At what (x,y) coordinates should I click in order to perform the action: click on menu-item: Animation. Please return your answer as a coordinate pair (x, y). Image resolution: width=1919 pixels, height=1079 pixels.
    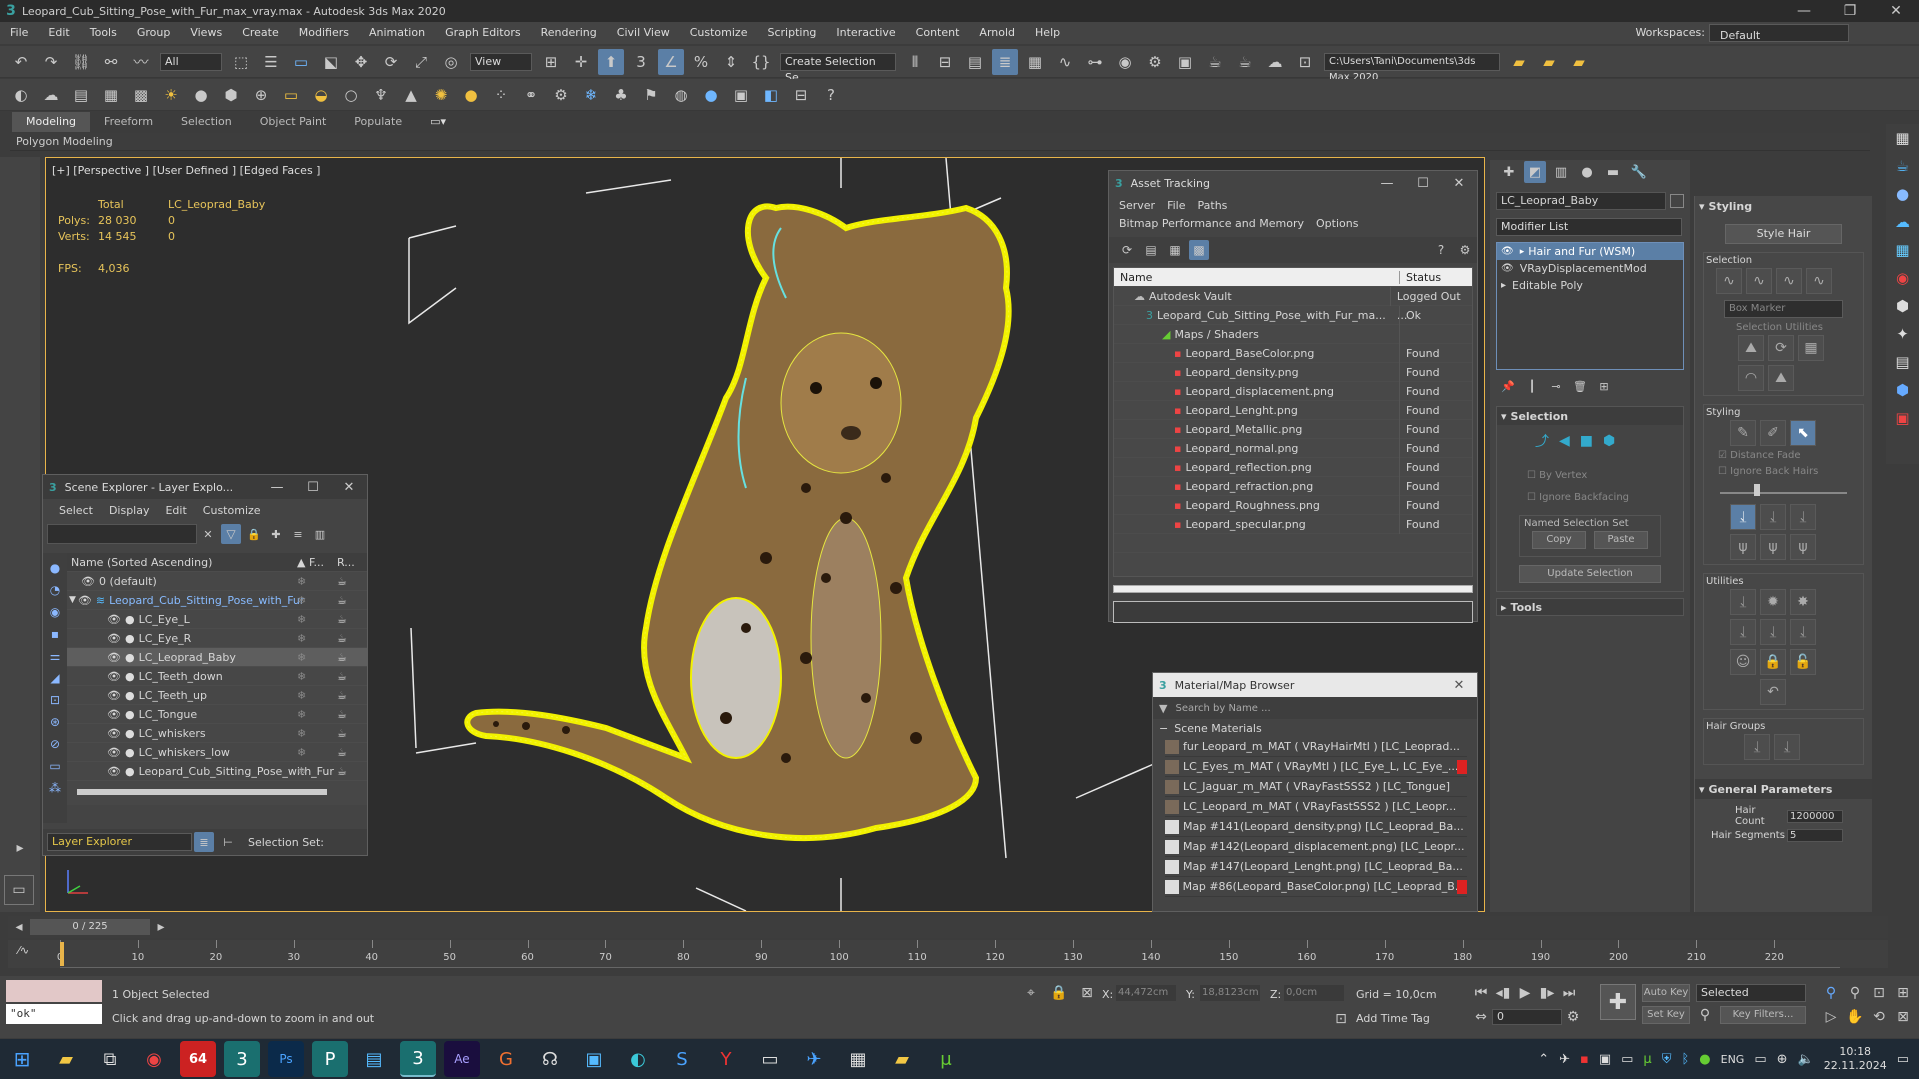
    Looking at the image, I should click on (397, 33).